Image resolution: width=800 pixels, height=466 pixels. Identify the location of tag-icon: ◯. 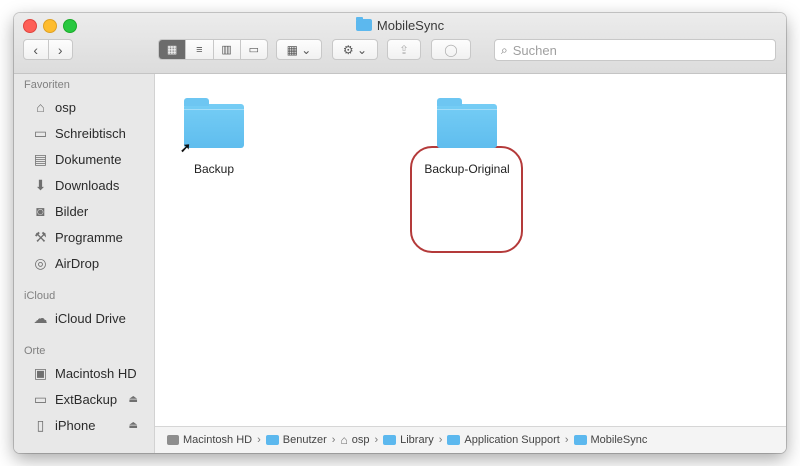
(451, 49).